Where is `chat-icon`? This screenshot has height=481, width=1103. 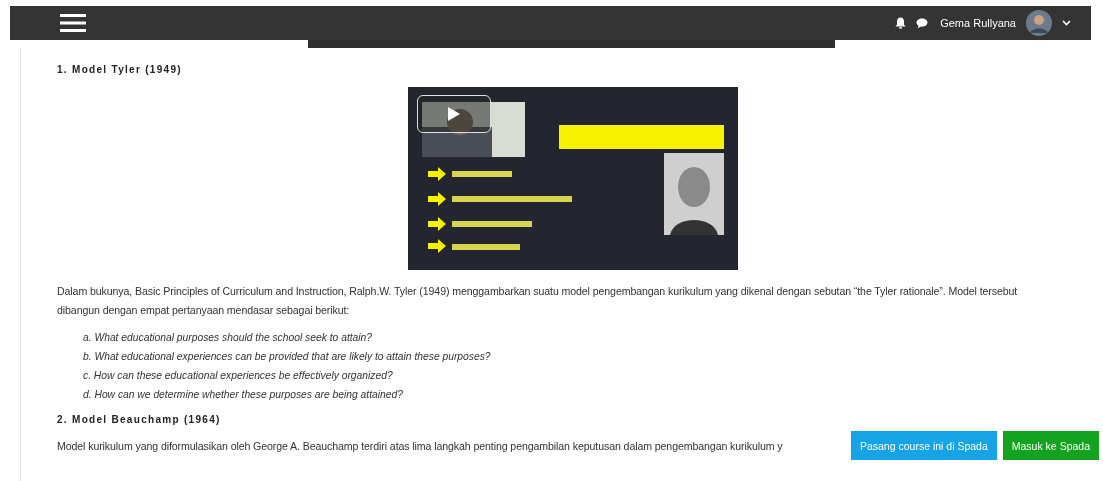
chat-icon is located at coordinates (922, 23).